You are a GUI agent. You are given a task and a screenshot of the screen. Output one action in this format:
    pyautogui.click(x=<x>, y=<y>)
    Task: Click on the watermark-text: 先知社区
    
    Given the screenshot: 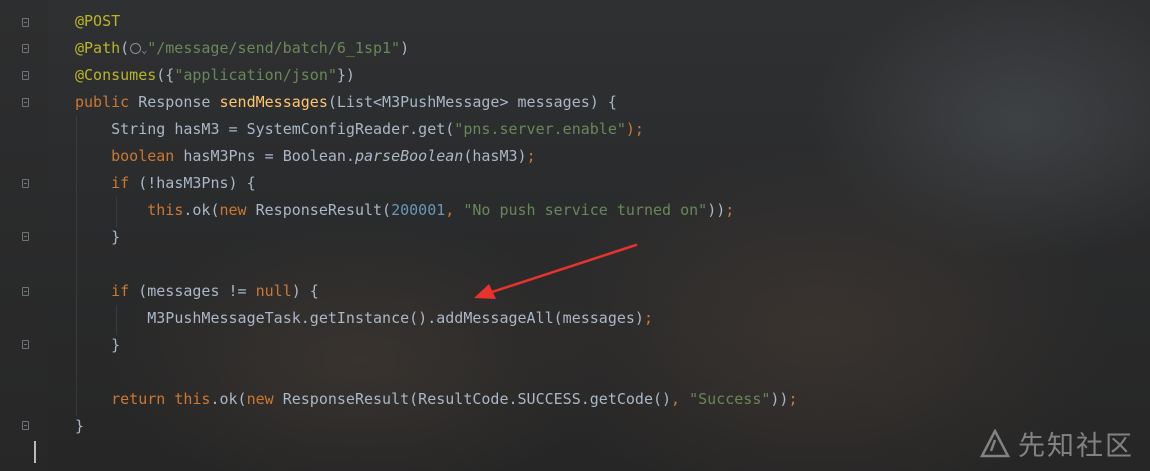 What is the action you would take?
    pyautogui.click(x=1076, y=446)
    